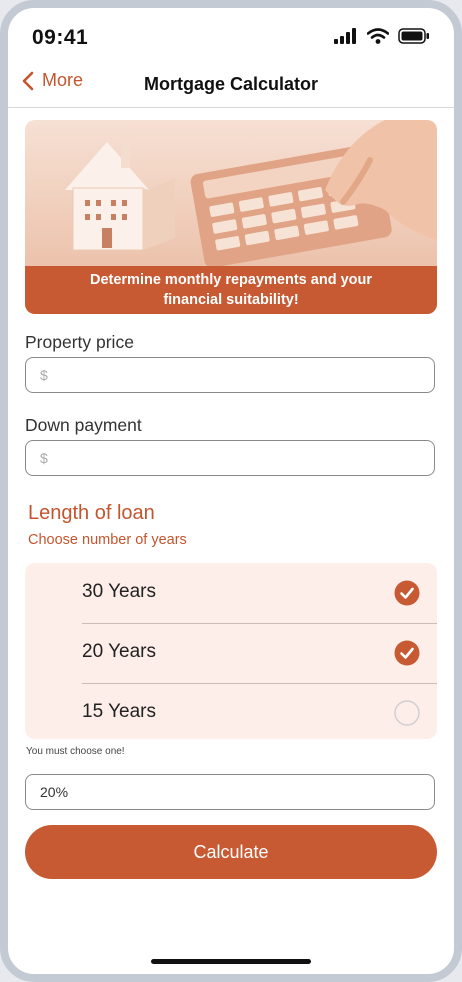  Describe the element at coordinates (413, 36) in the screenshot. I see `battery-icon` at that location.